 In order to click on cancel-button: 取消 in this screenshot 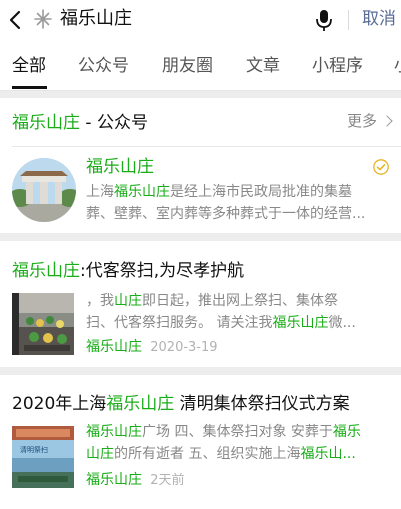, I will do `click(379, 19)`.